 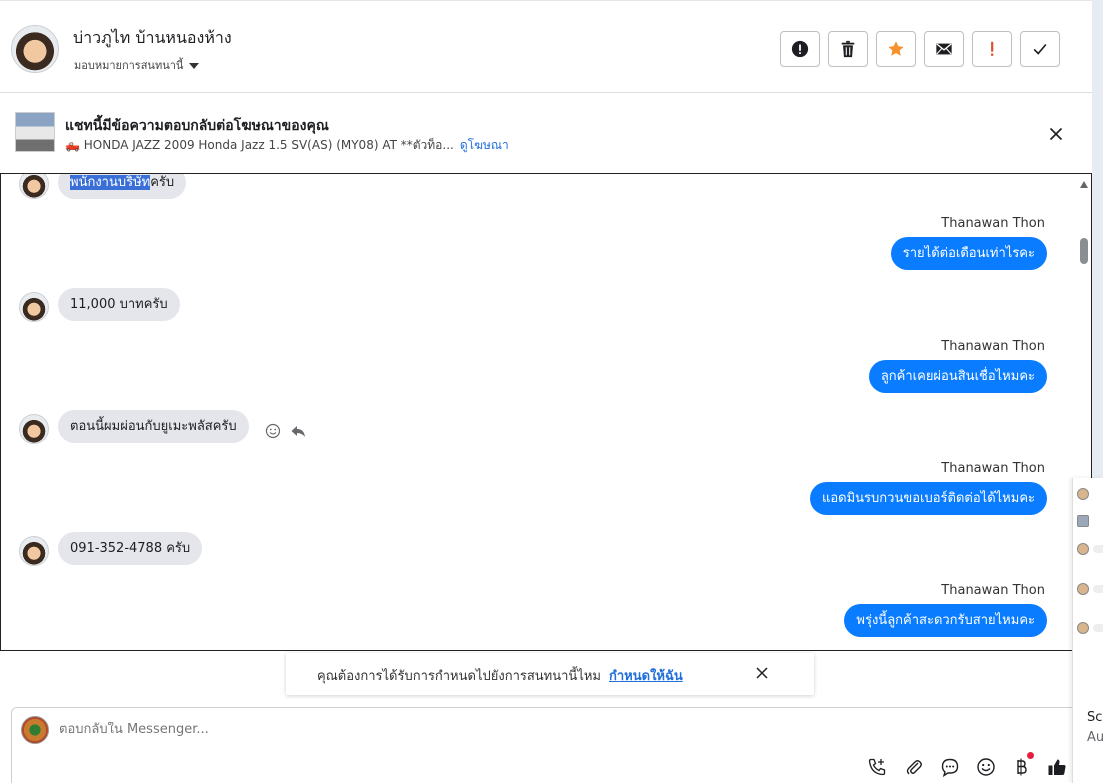 What do you see at coordinates (957, 376) in the screenshot?
I see `outgoing-message: ลูกค้าเคยผ่อนสินเชื่อไหมคะ` at bounding box center [957, 376].